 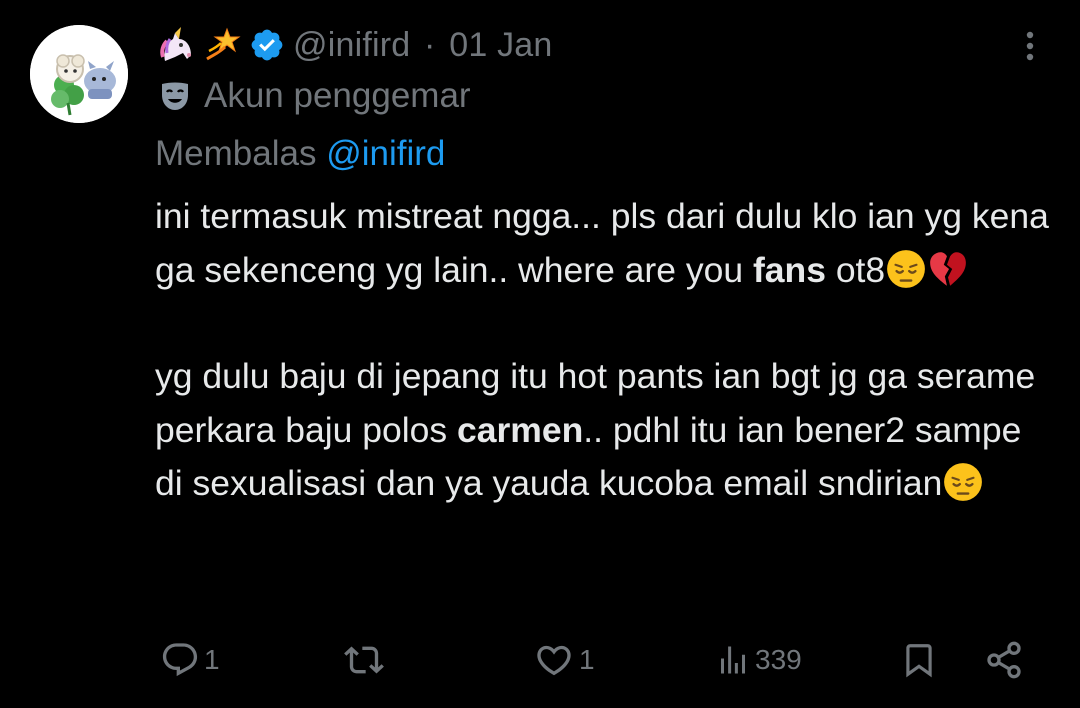 I want to click on repost-button, so click(x=366, y=660).